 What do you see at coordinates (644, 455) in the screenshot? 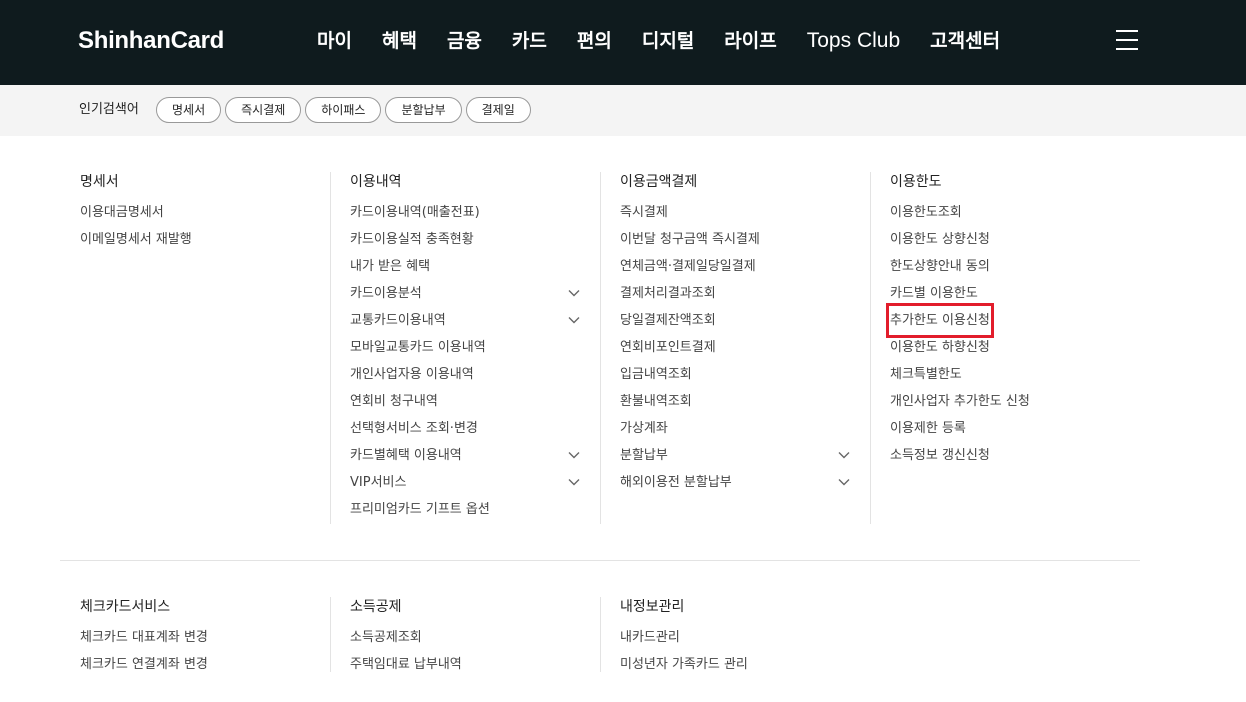
I see `menu-link-label: 분할납부` at bounding box center [644, 455].